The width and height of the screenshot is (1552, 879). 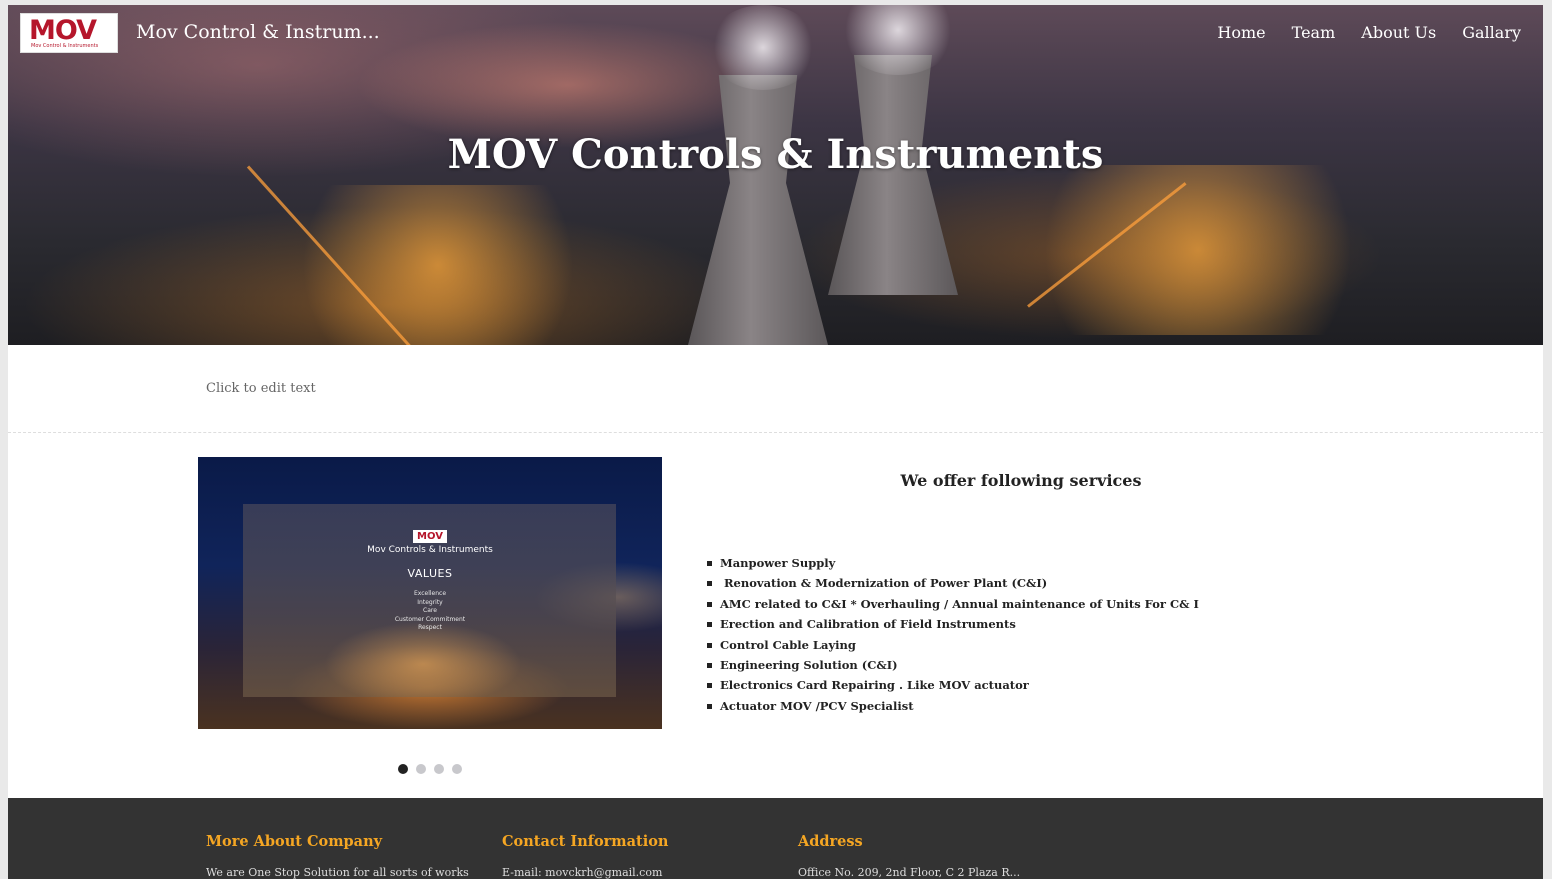 What do you see at coordinates (775, 154) in the screenshot?
I see `hero-title: MOV Controls & Instruments` at bounding box center [775, 154].